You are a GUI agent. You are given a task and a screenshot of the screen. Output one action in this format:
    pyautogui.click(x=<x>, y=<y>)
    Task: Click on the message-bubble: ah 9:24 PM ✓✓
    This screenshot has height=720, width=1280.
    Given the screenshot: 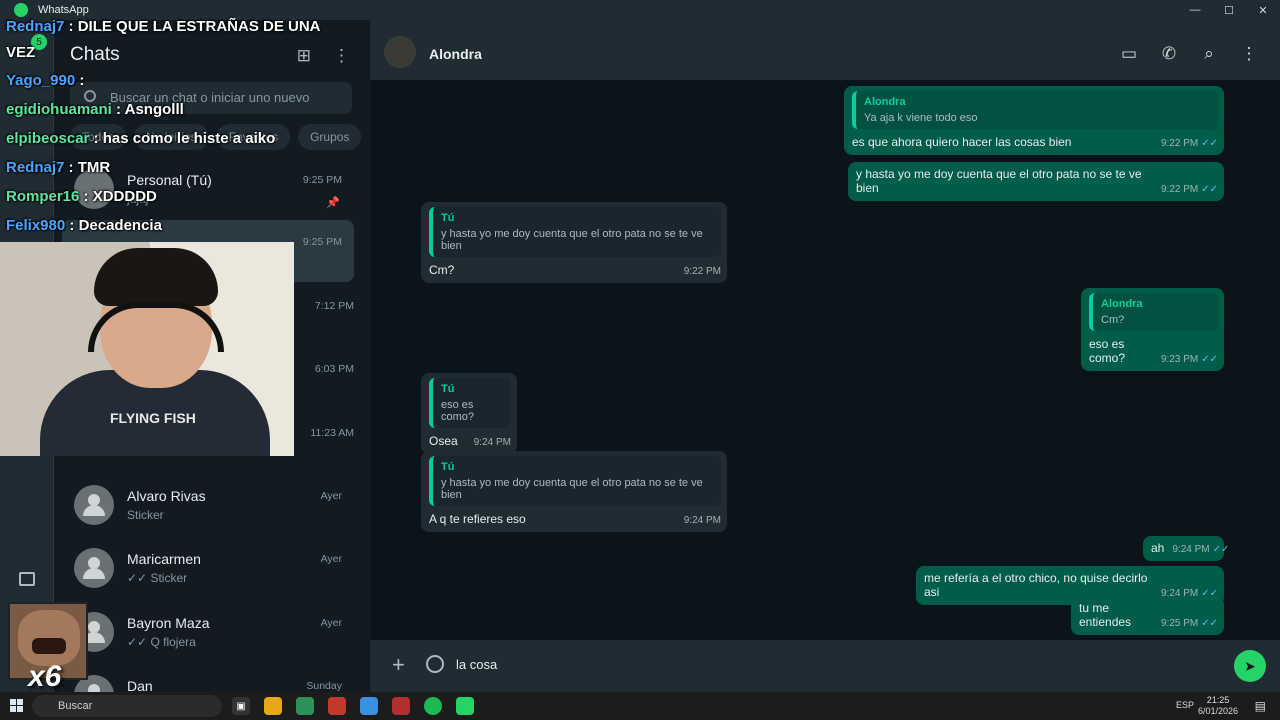 What is the action you would take?
    pyautogui.click(x=1186, y=548)
    